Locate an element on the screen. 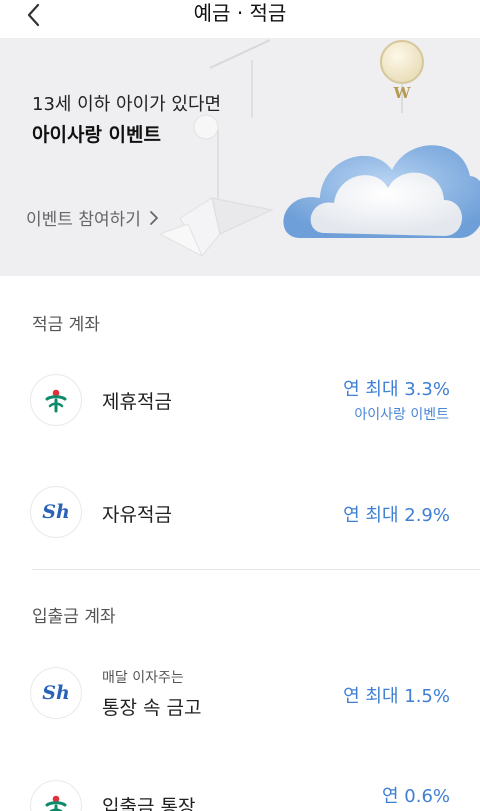 Image resolution: width=480 pixels, height=811 pixels. event-join-label: 이벤트 참여하기 is located at coordinates (83, 220).